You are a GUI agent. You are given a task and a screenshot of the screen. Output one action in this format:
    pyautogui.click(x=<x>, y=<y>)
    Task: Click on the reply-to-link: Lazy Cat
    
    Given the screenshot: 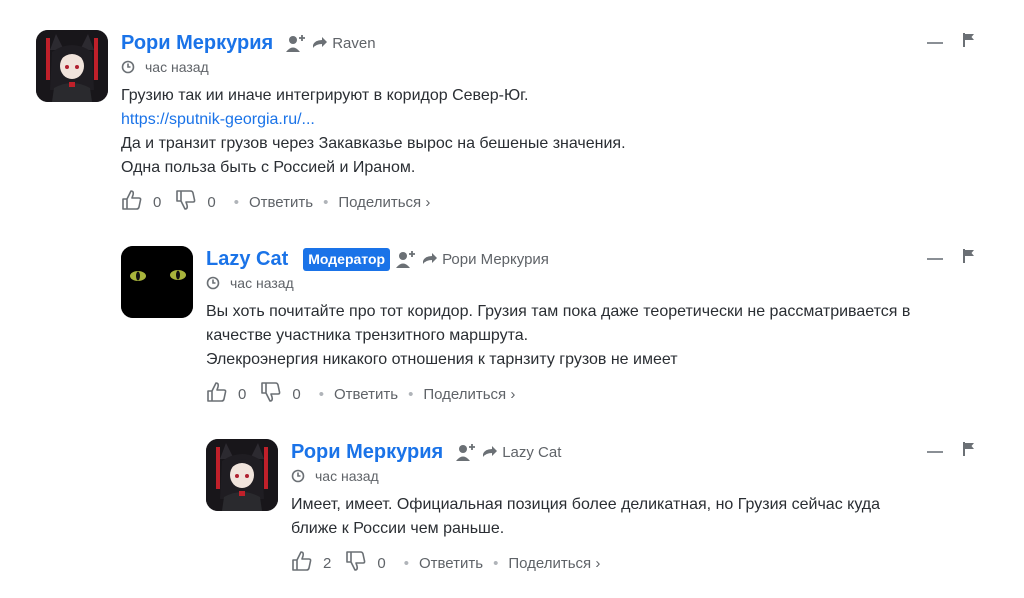 What is the action you would take?
    pyautogui.click(x=521, y=452)
    